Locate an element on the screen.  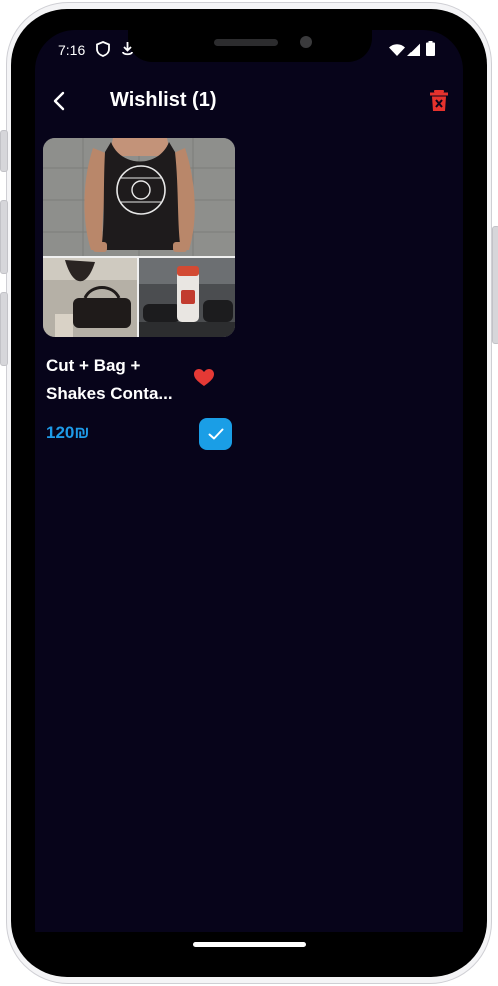
download-notification-icon is located at coordinates (127, 51).